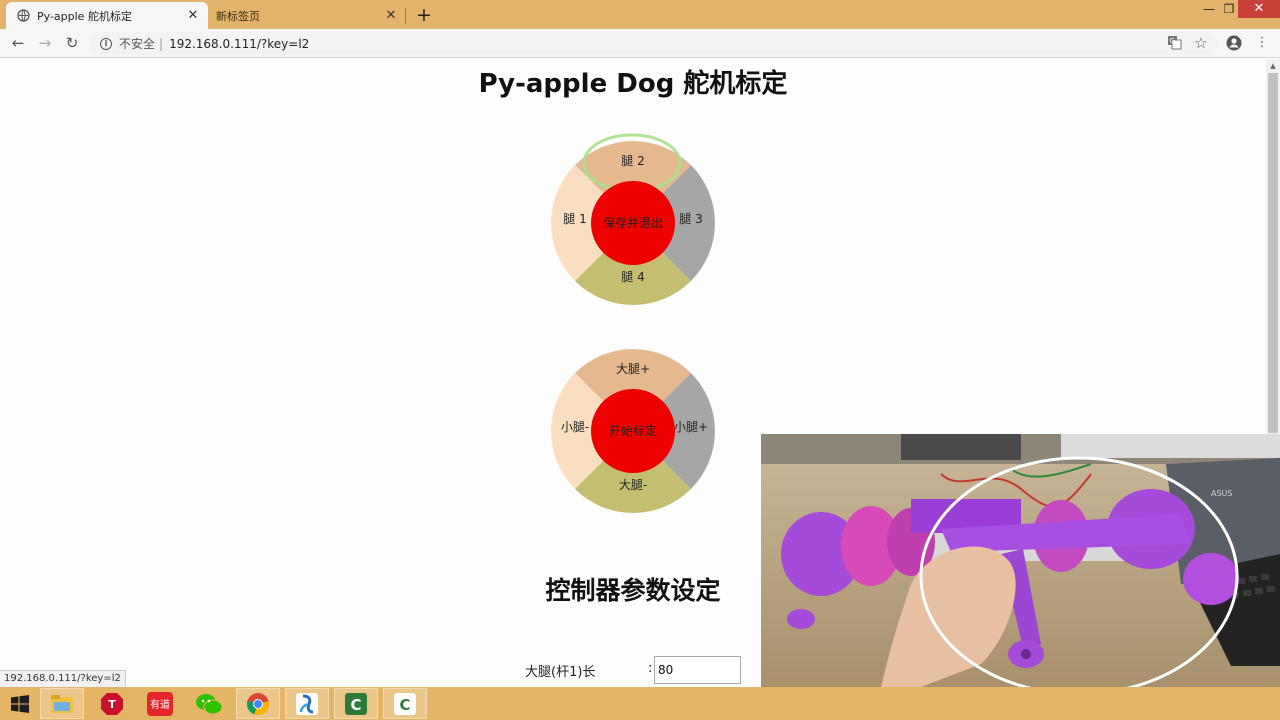 This screenshot has width=1280, height=720. What do you see at coordinates (84, 16) in the screenshot?
I see `tab-title: Py-apple 舵机标定` at bounding box center [84, 16].